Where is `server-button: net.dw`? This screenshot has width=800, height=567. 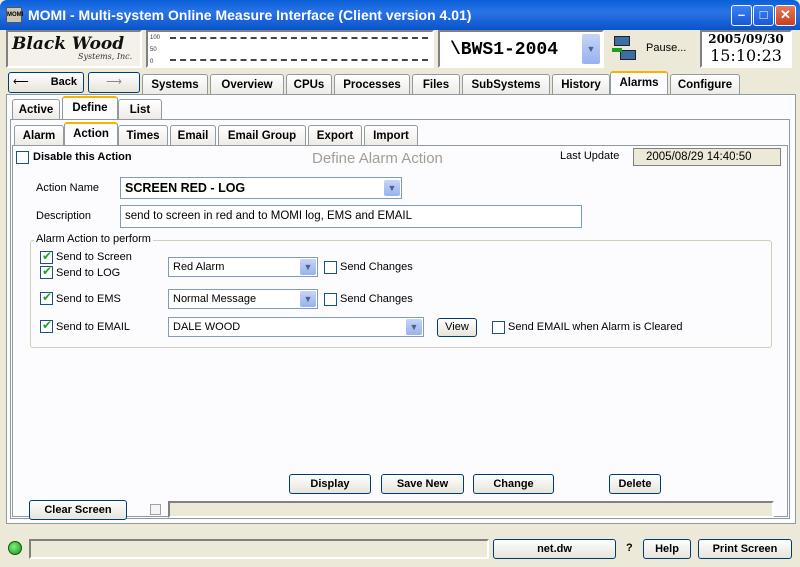 server-button: net.dw is located at coordinates (554, 549).